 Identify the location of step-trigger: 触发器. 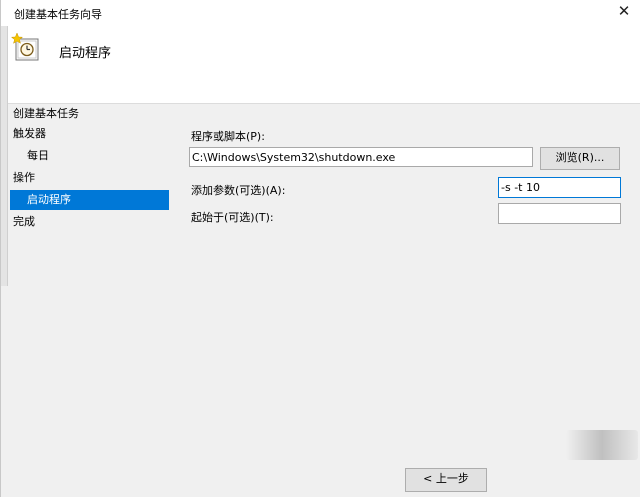
(29, 133).